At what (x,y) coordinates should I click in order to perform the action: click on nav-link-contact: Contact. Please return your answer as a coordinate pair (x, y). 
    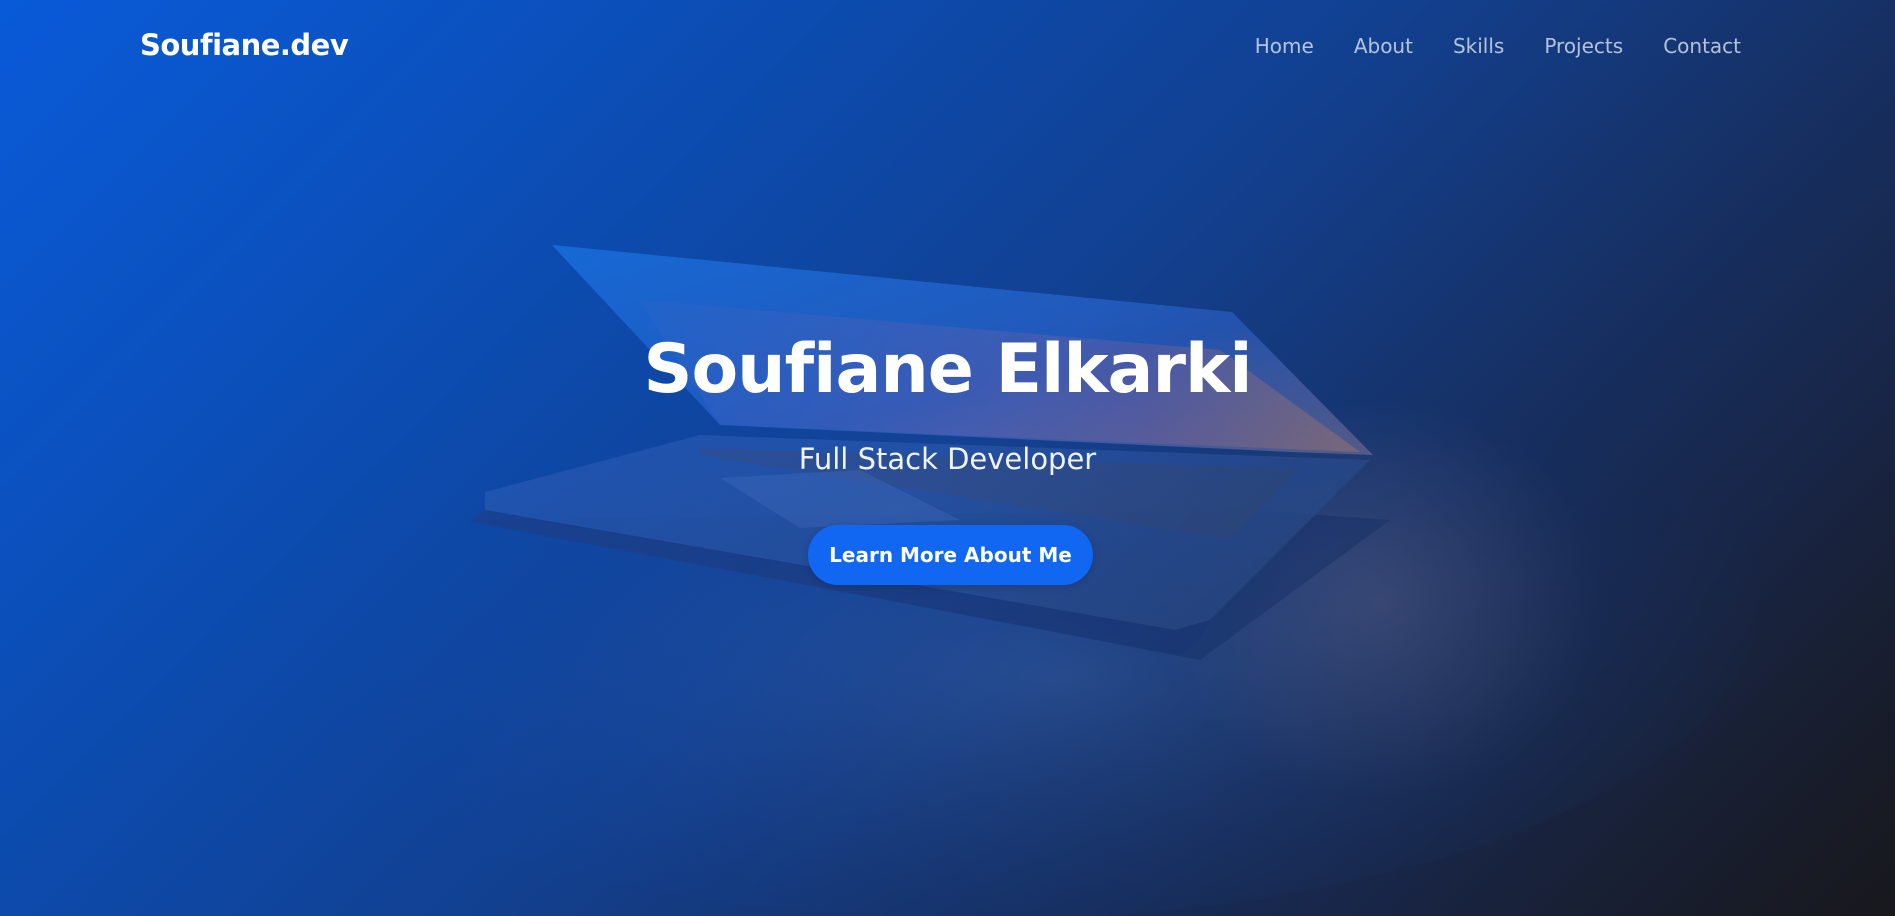
    Looking at the image, I should click on (1702, 46).